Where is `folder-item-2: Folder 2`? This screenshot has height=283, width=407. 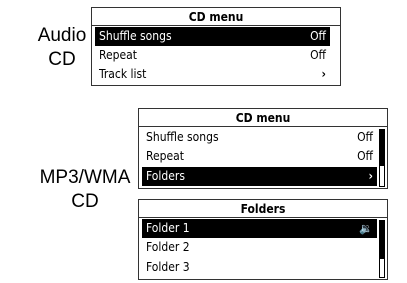
folder-item-2: Folder 2 is located at coordinates (259, 247).